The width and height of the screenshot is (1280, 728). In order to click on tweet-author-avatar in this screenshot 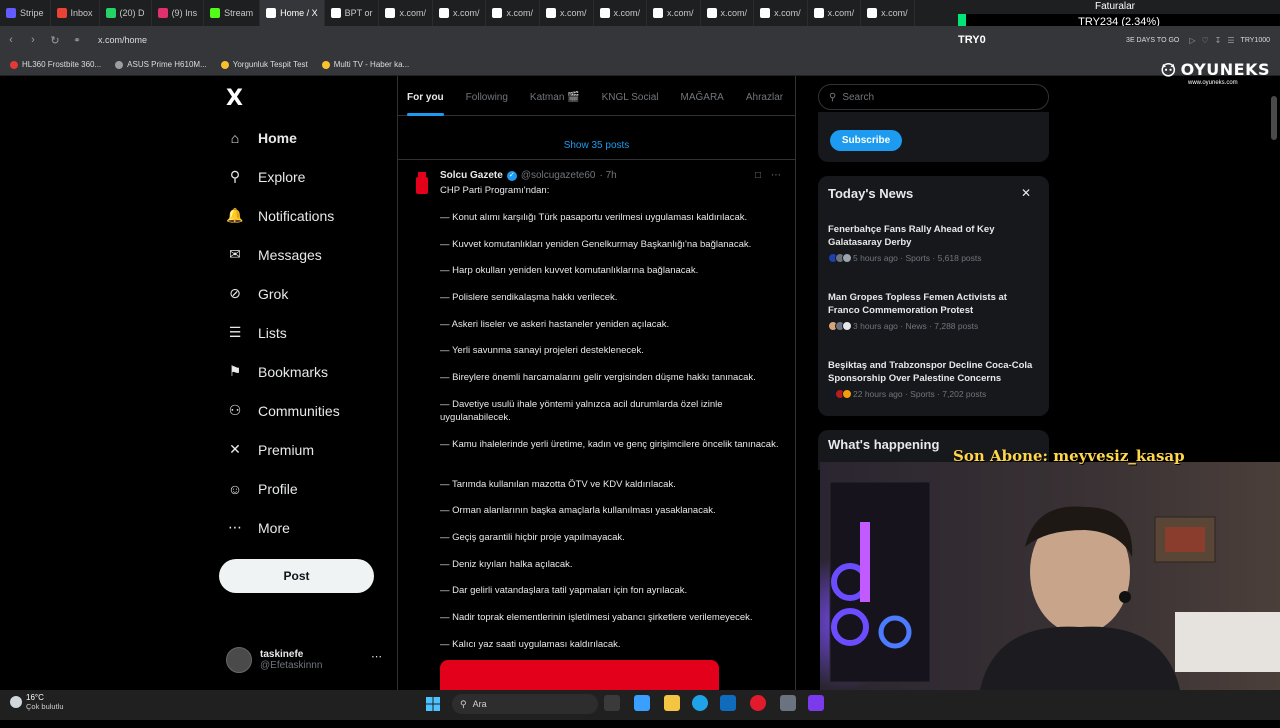, I will do `click(422, 183)`.